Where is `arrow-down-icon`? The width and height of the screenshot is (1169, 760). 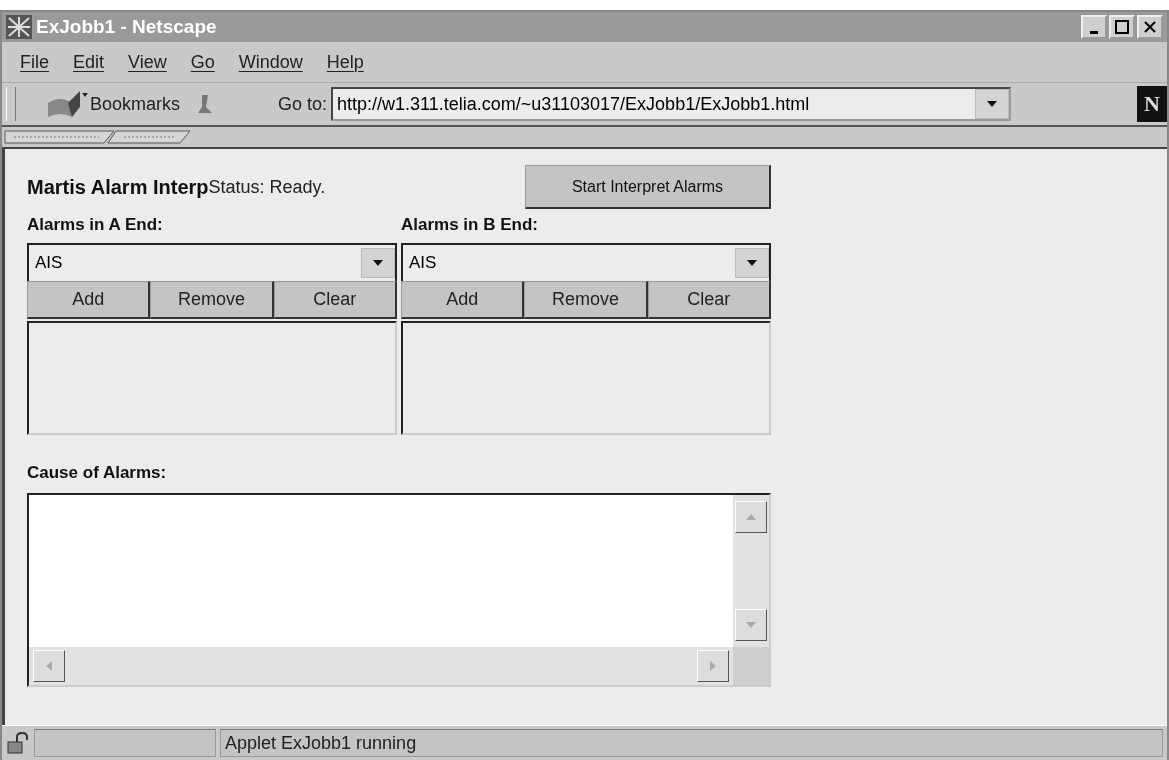 arrow-down-icon is located at coordinates (751, 625).